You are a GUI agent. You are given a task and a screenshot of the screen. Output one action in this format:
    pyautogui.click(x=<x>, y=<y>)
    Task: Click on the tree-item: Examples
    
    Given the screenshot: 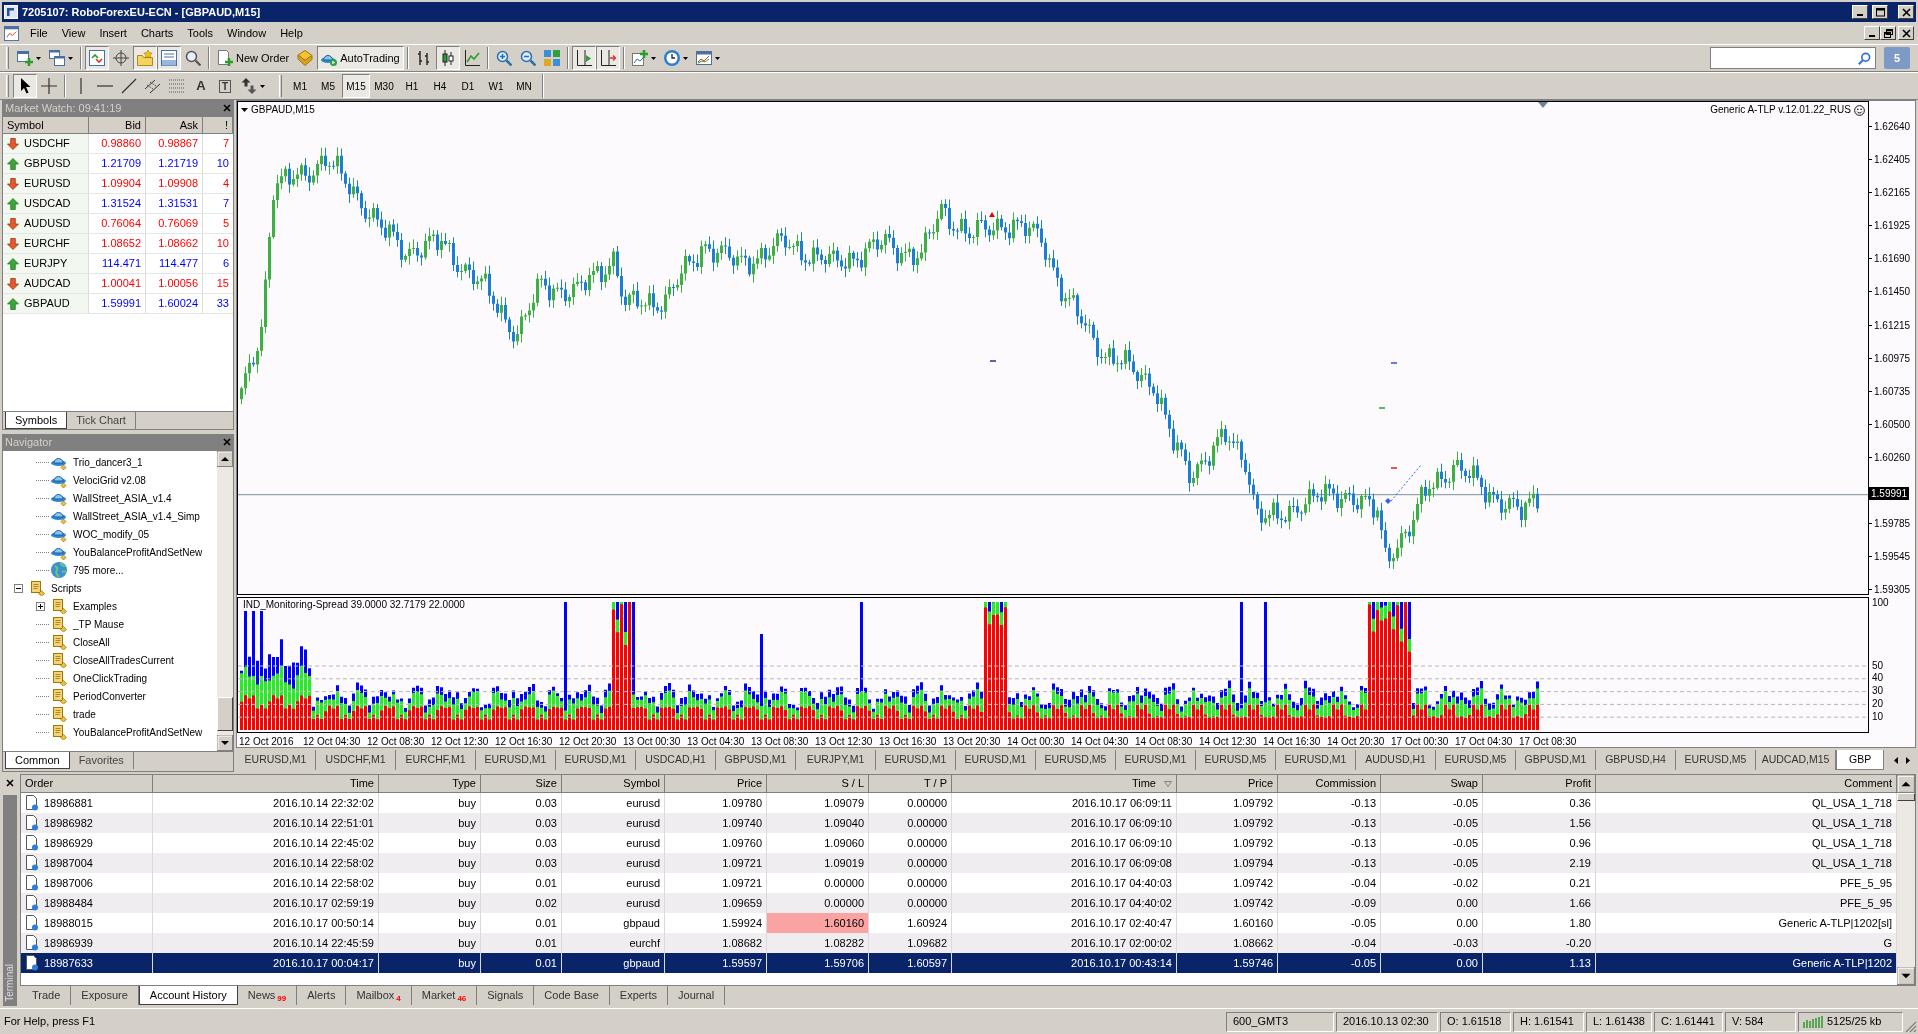 What is the action you would take?
    pyautogui.click(x=95, y=606)
    